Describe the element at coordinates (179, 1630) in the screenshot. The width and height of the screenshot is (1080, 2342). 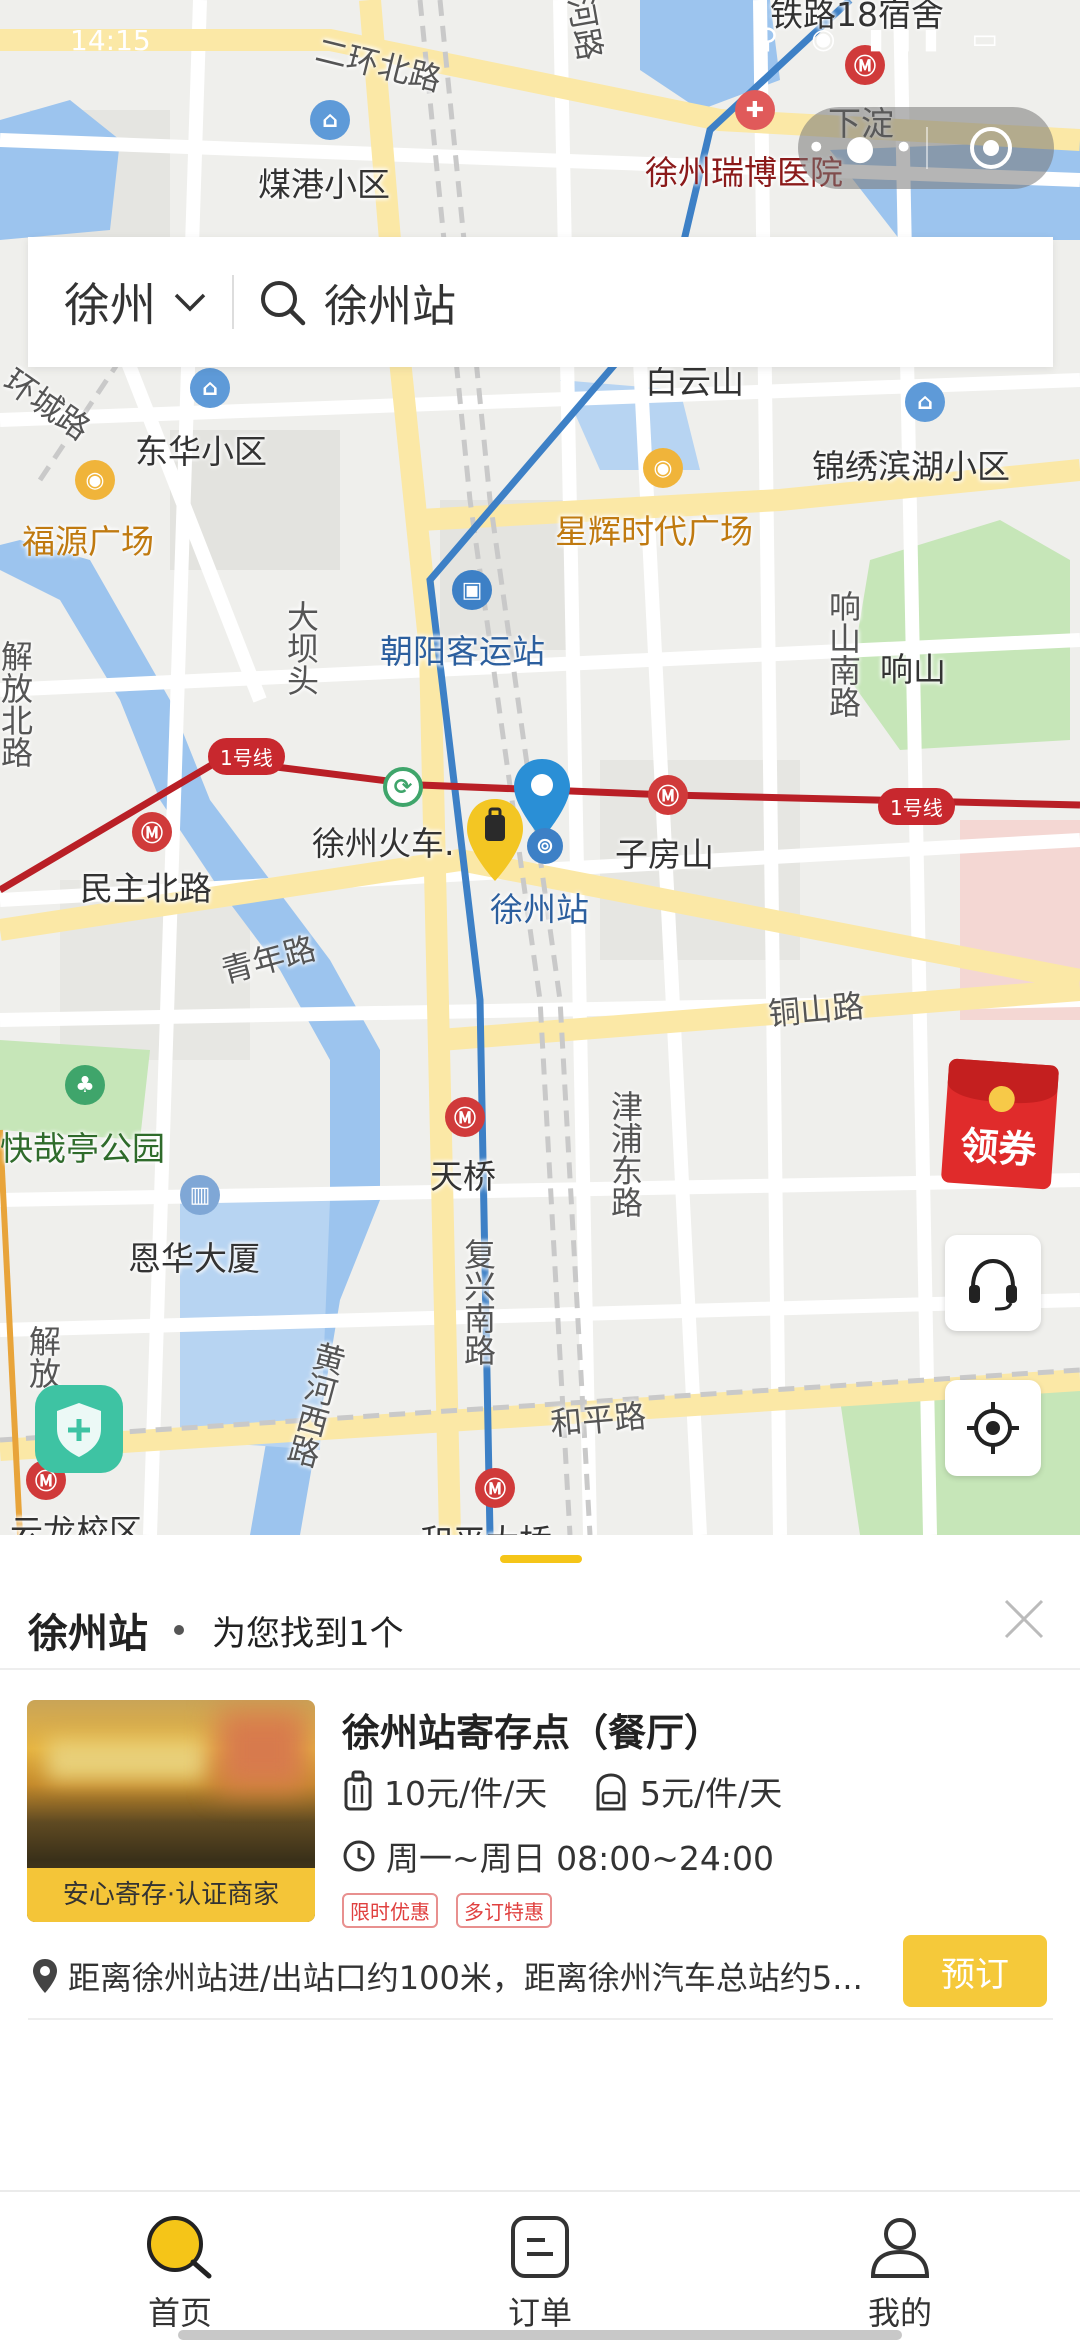
I see `separator-dot` at that location.